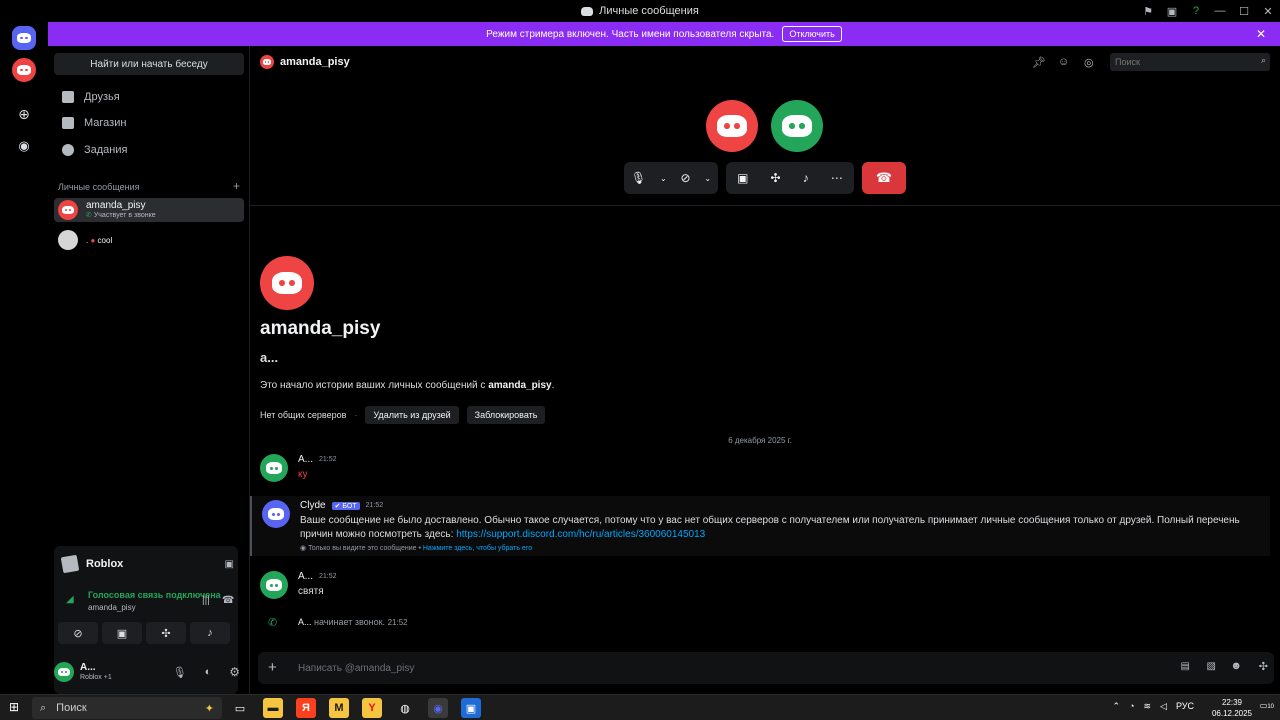  Describe the element at coordinates (149, 240) in the screenshot. I see `dm-item-cool: . ● cool` at that location.